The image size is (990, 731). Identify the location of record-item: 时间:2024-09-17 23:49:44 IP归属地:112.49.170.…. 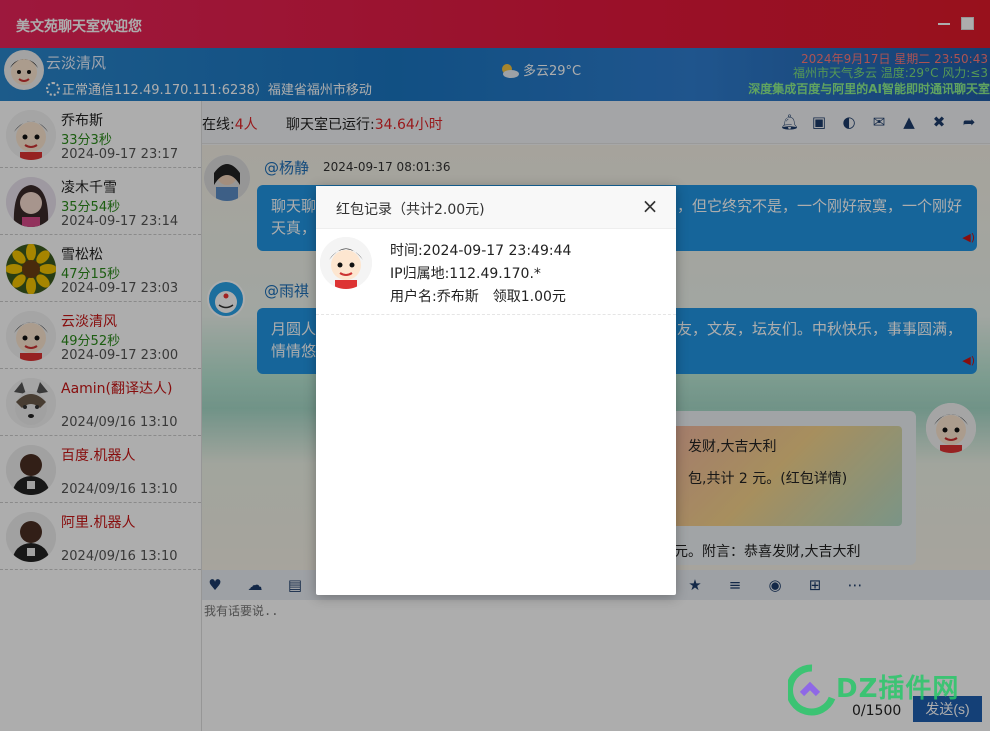
(496, 272).